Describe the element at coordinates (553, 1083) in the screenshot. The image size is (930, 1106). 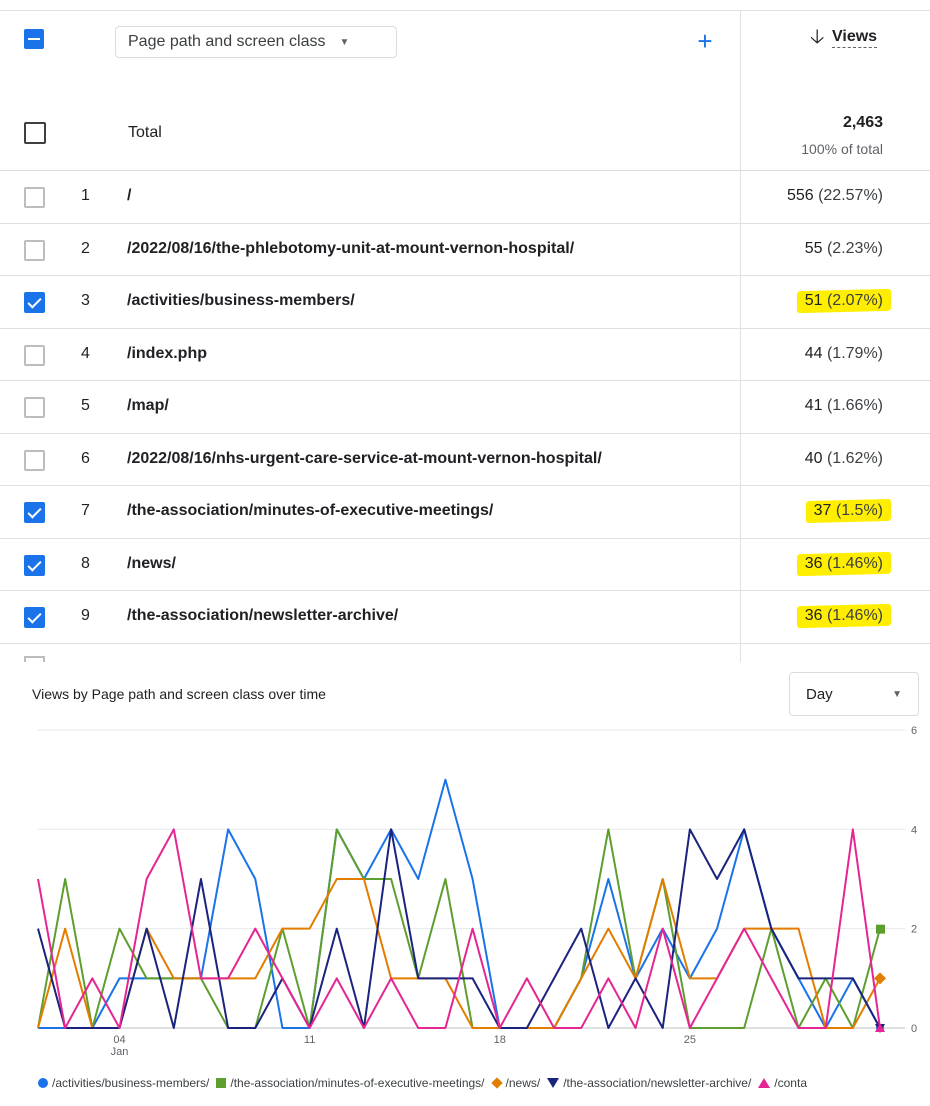
I see `triangle-down-marker-icon` at that location.